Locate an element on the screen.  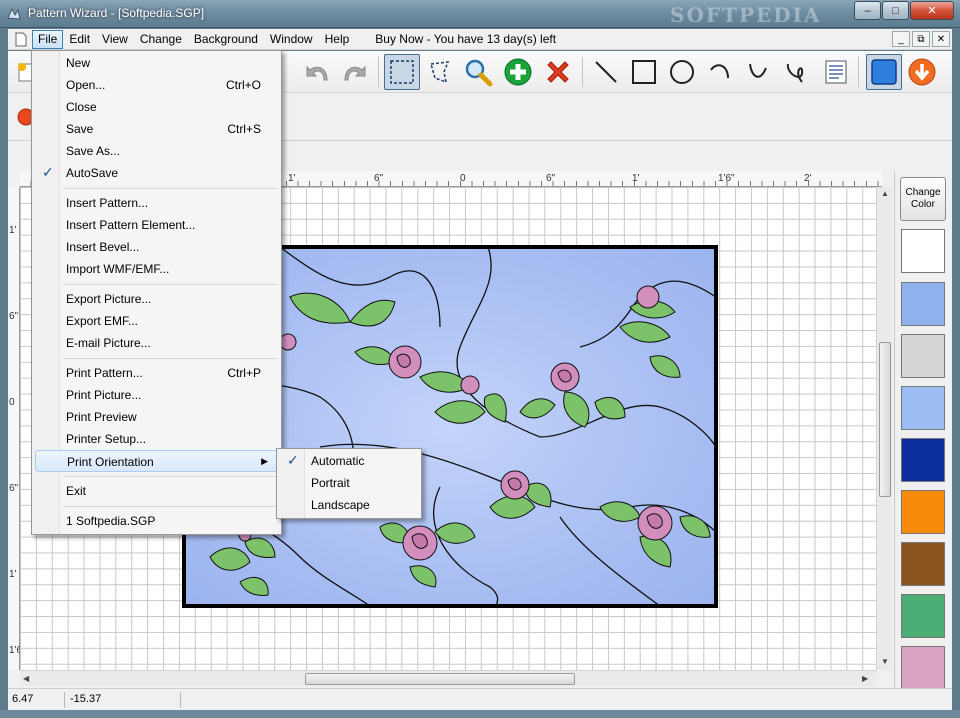
app-icon is located at coordinates (14, 14).